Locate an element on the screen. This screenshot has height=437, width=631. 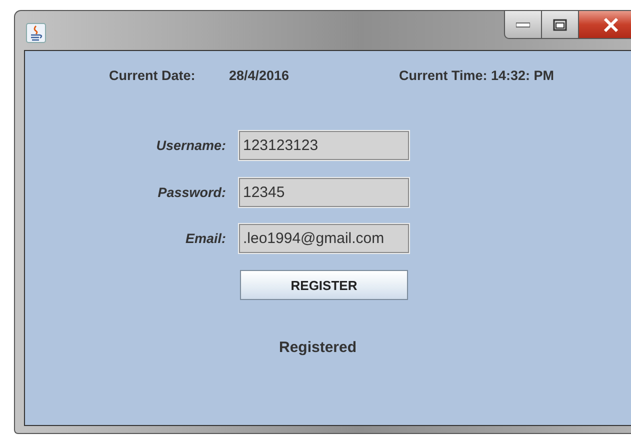
field-label: Password: is located at coordinates (191, 192).